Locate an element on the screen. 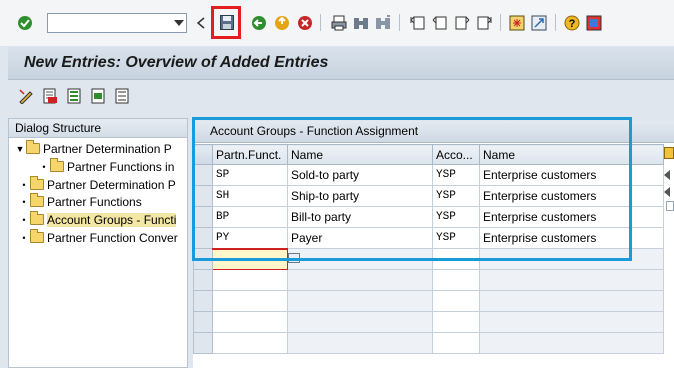 The image size is (674, 368). enter-icon is located at coordinates (24, 22).